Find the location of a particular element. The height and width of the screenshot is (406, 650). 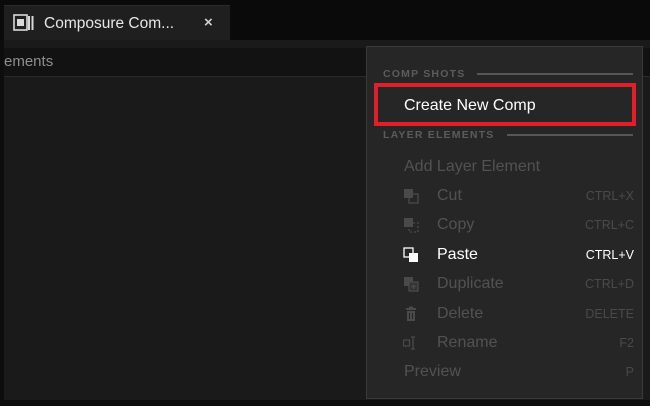

copy-icon is located at coordinates (411, 225).